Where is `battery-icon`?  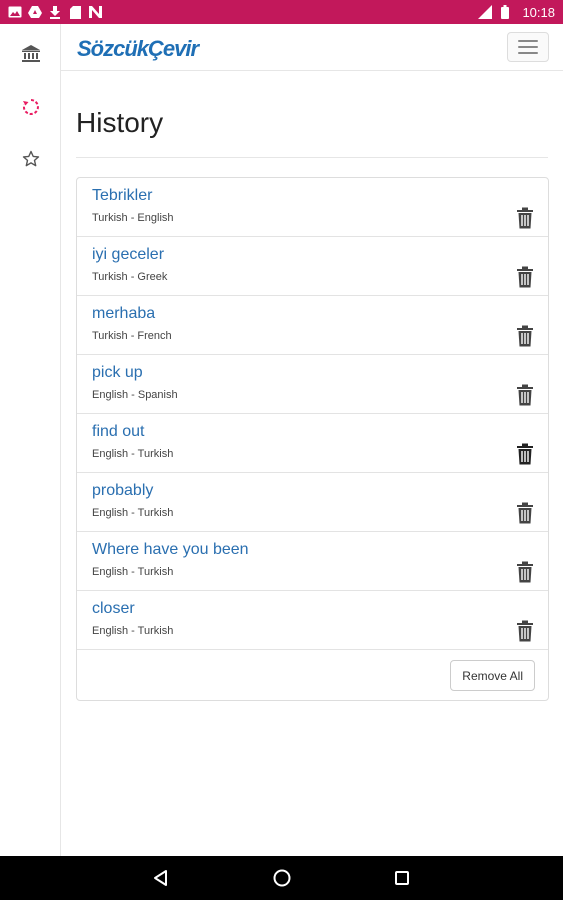 battery-icon is located at coordinates (505, 12).